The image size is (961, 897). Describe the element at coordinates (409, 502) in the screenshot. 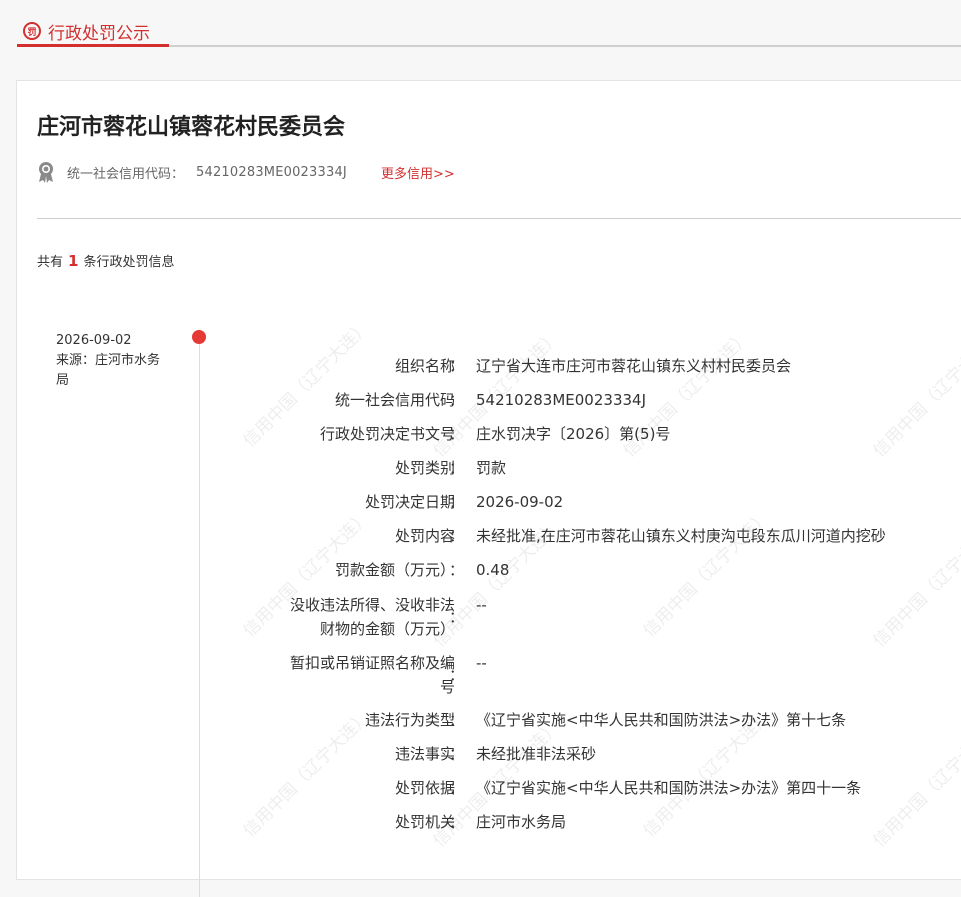

I see `field-label: 处罚决定日期` at that location.